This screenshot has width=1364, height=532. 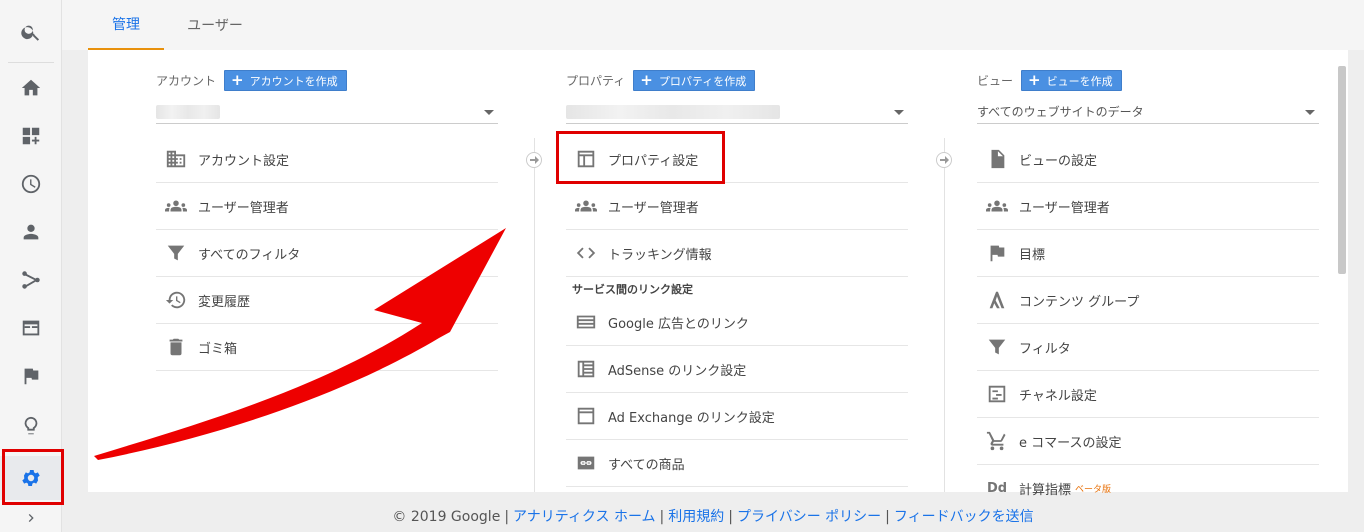 What do you see at coordinates (584, 517) in the screenshot?
I see `analytics-home-link: アナリティクス ホーム` at bounding box center [584, 517].